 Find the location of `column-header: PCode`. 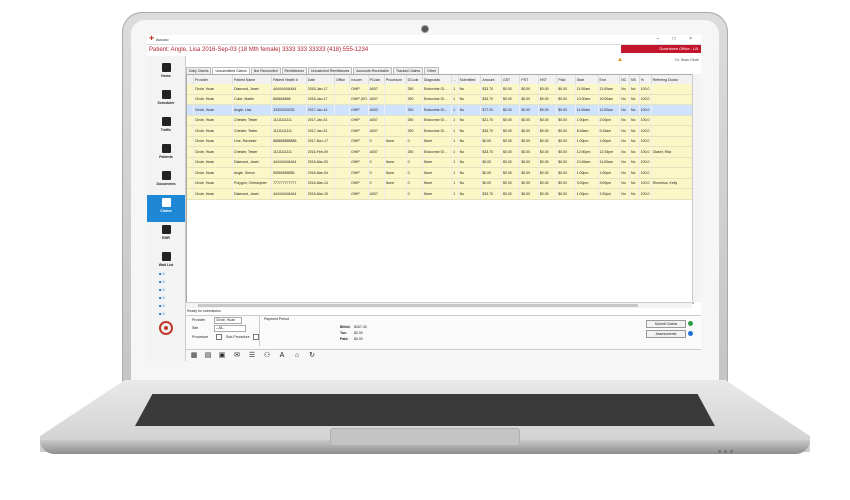

column-header: PCode is located at coordinates (376, 79).